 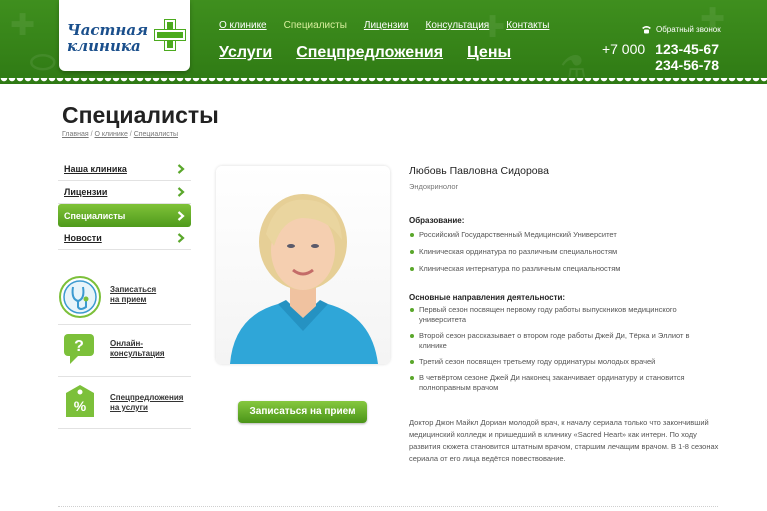 What do you see at coordinates (111, 134) in the screenshot?
I see `breadcrumb-about: О клинике` at bounding box center [111, 134].